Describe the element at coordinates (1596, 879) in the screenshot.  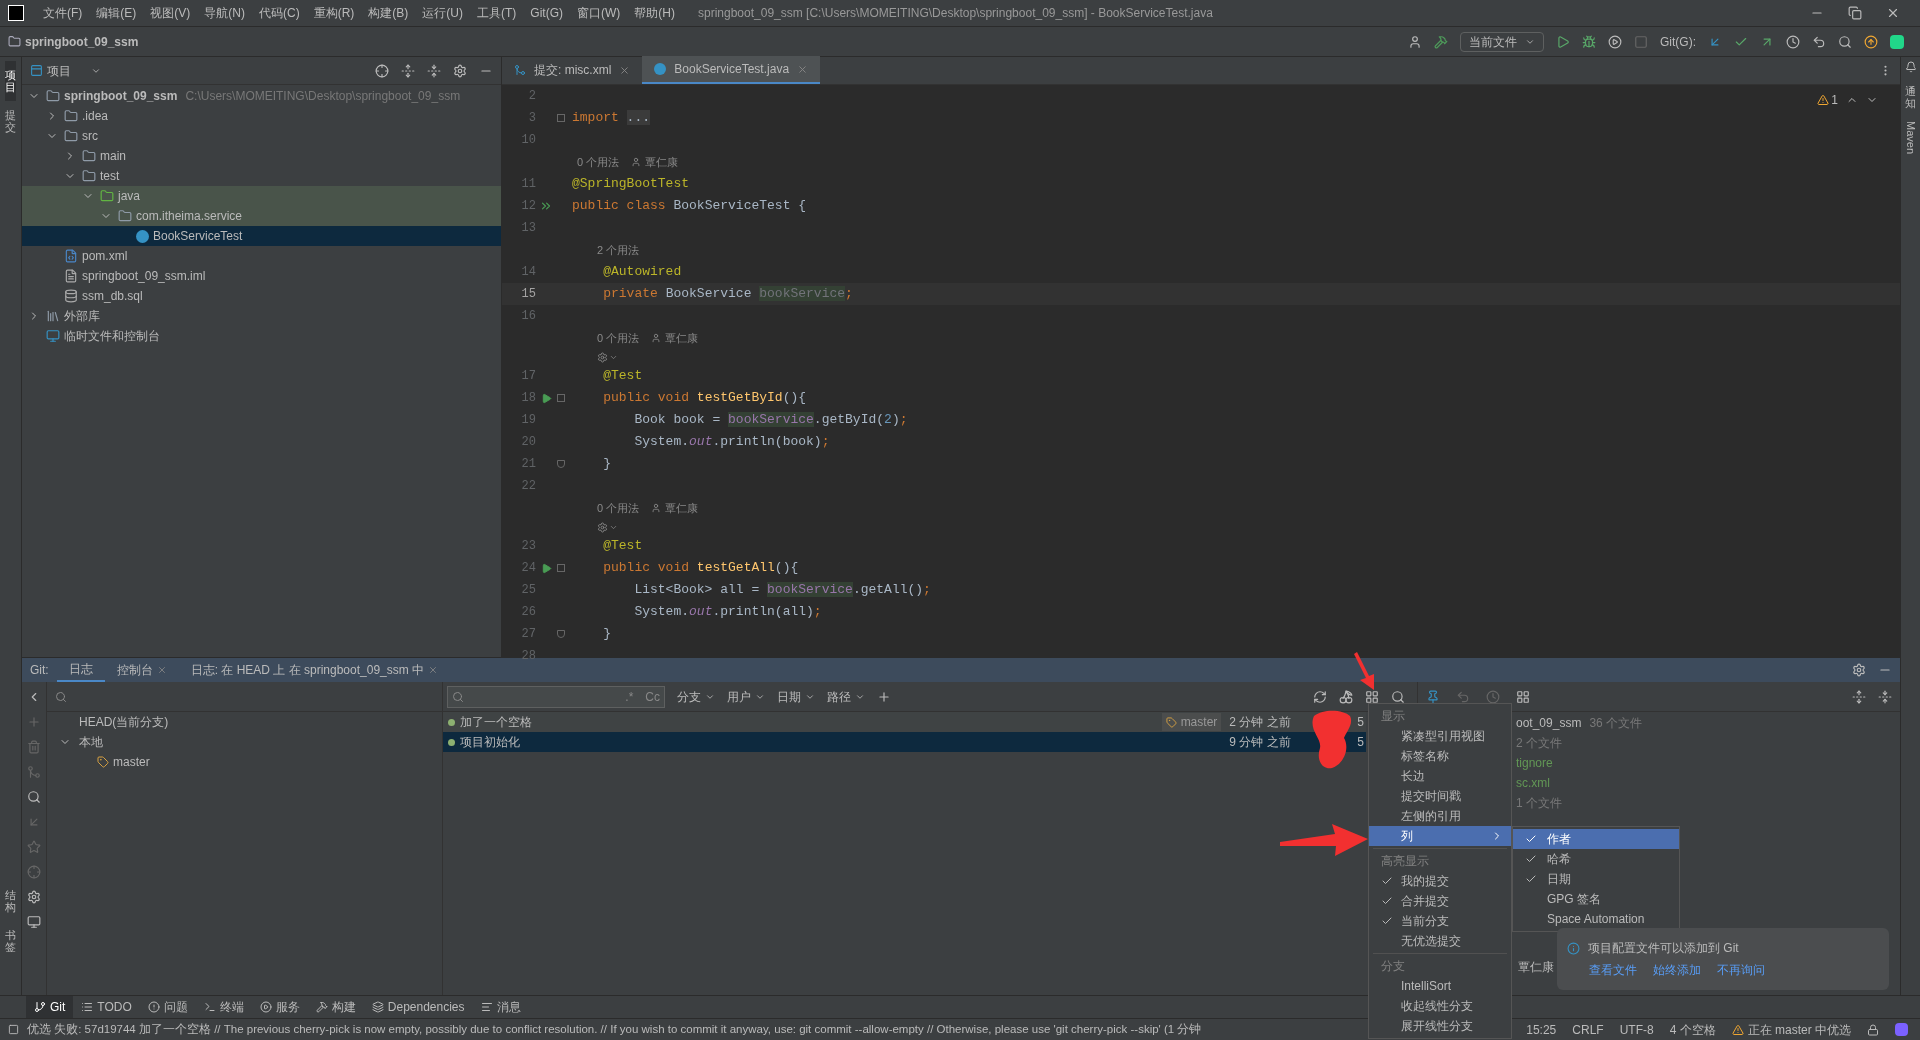
I see `menu-item: 日期` at that location.